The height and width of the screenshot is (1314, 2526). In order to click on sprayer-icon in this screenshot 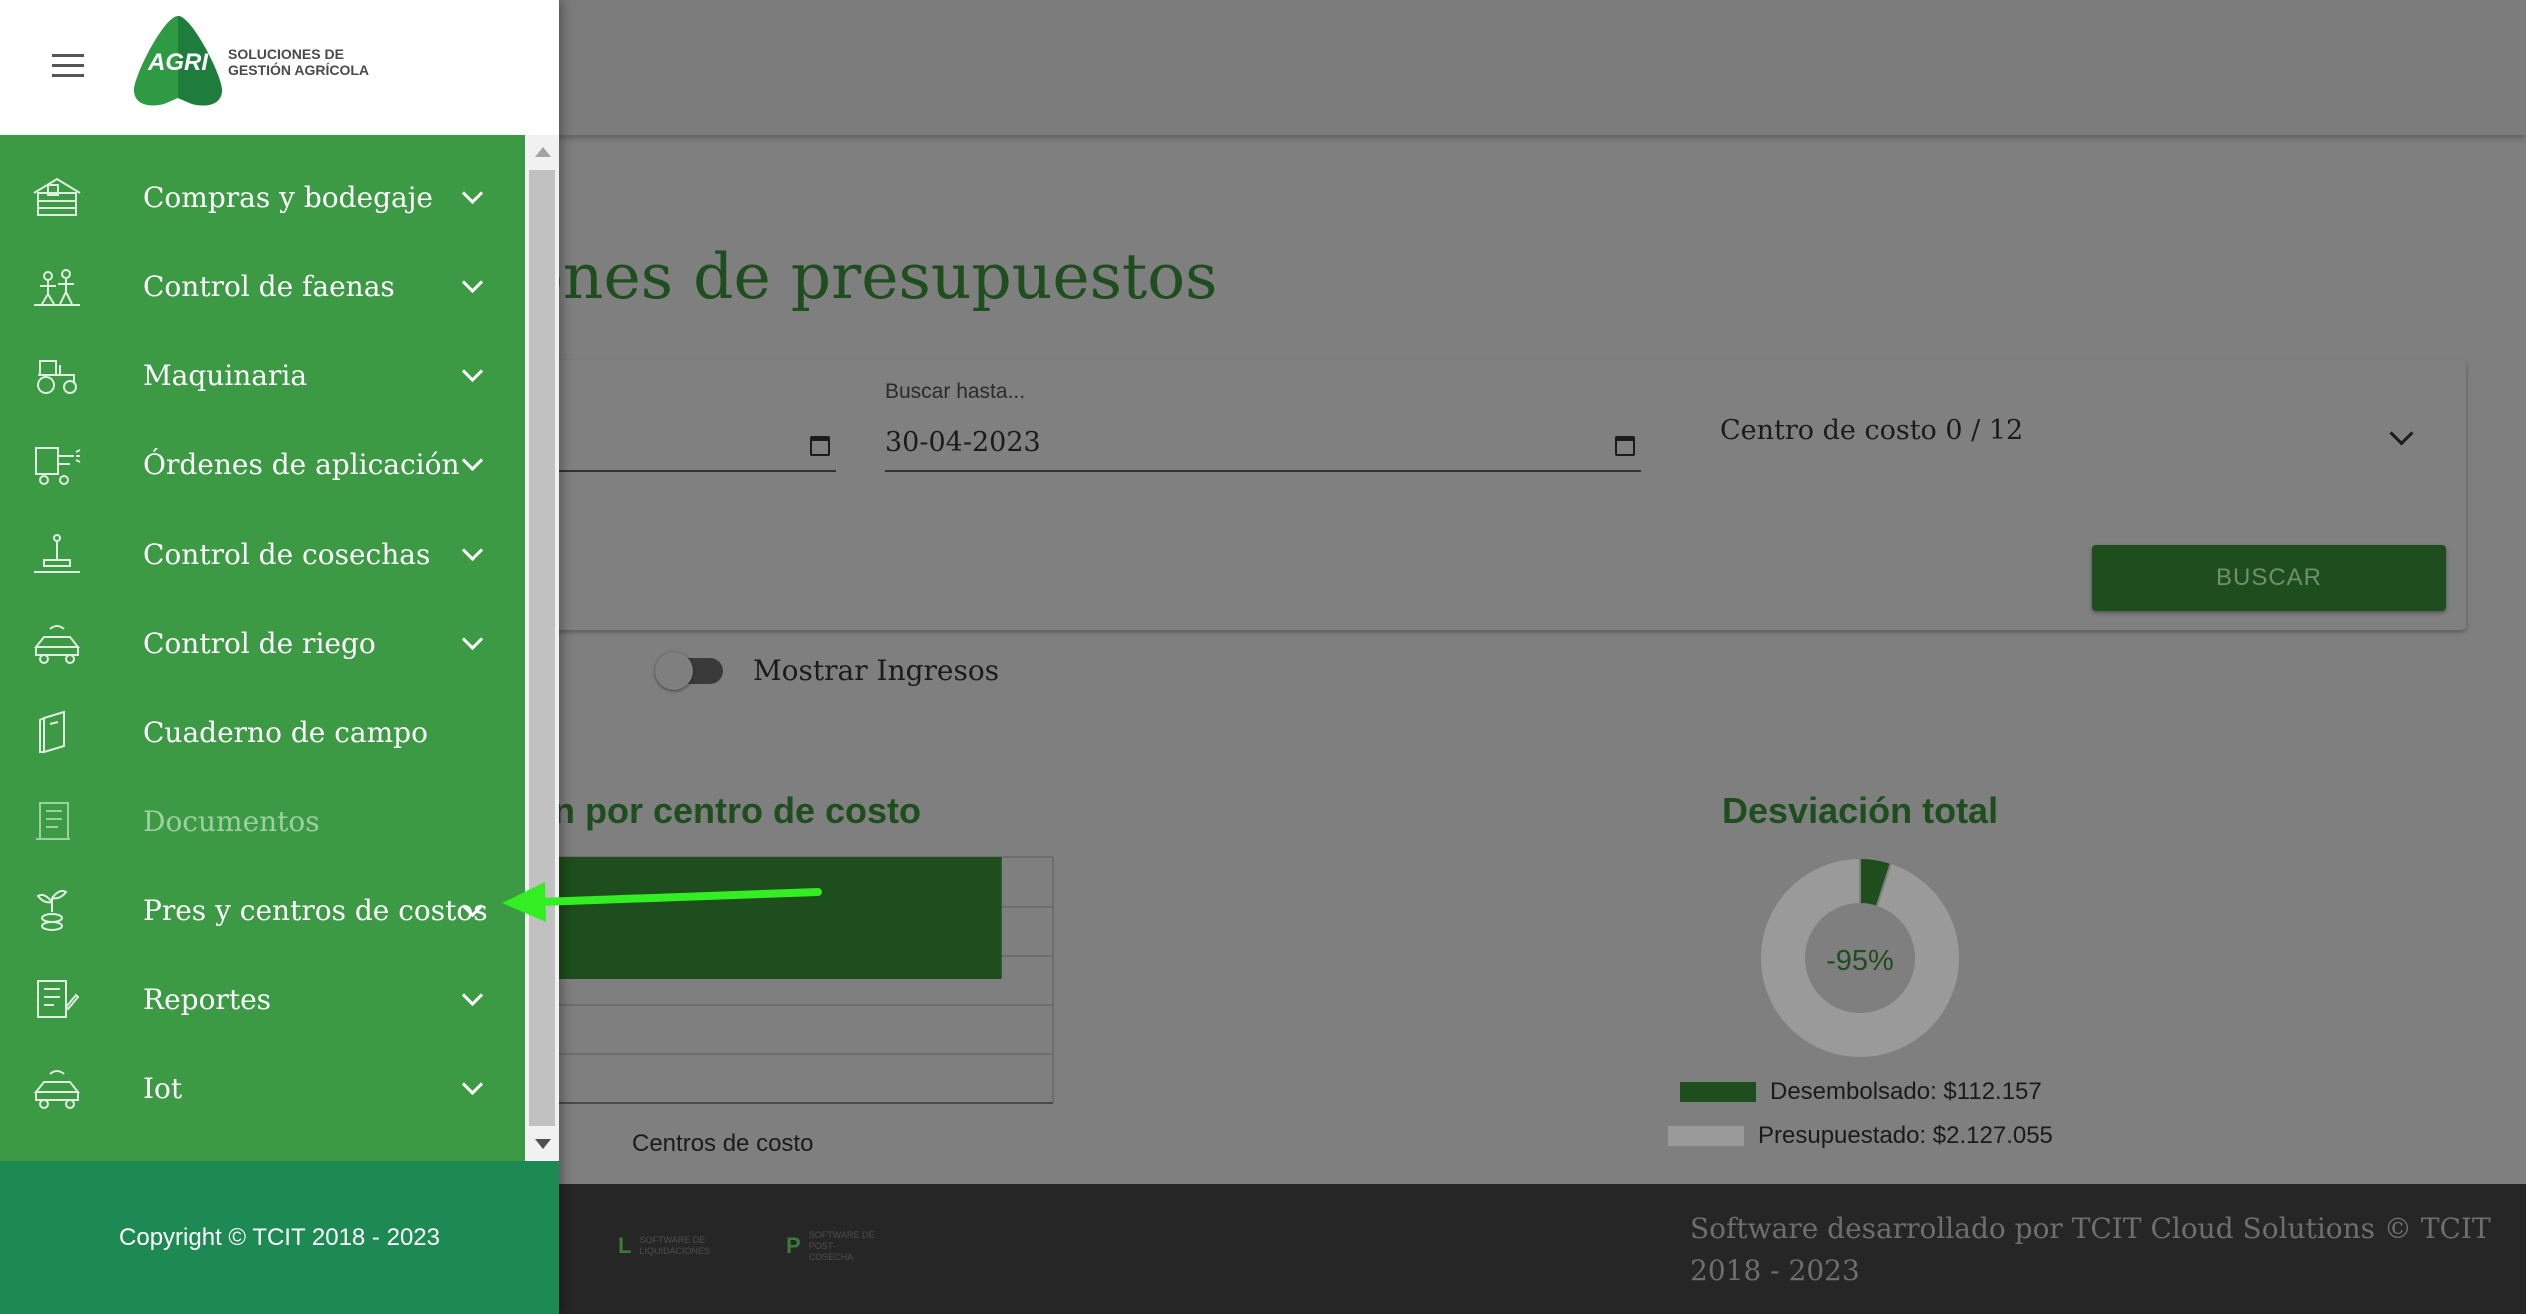, I will do `click(58, 466)`.